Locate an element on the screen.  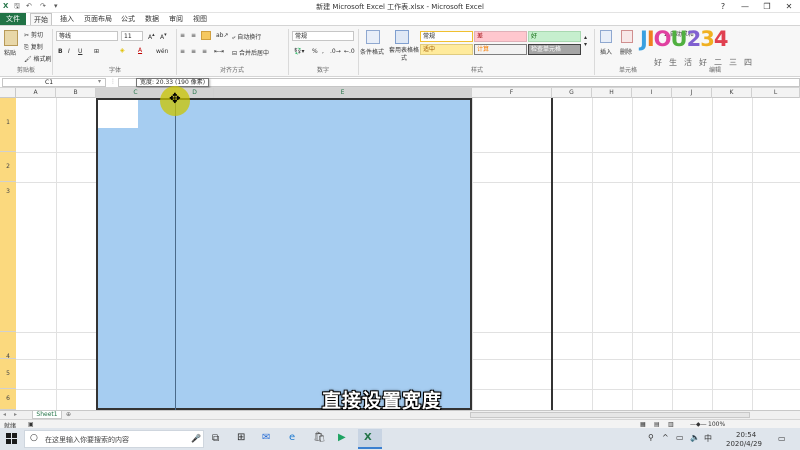
font-shrink-icon: A▾ is located at coordinates (163, 36).